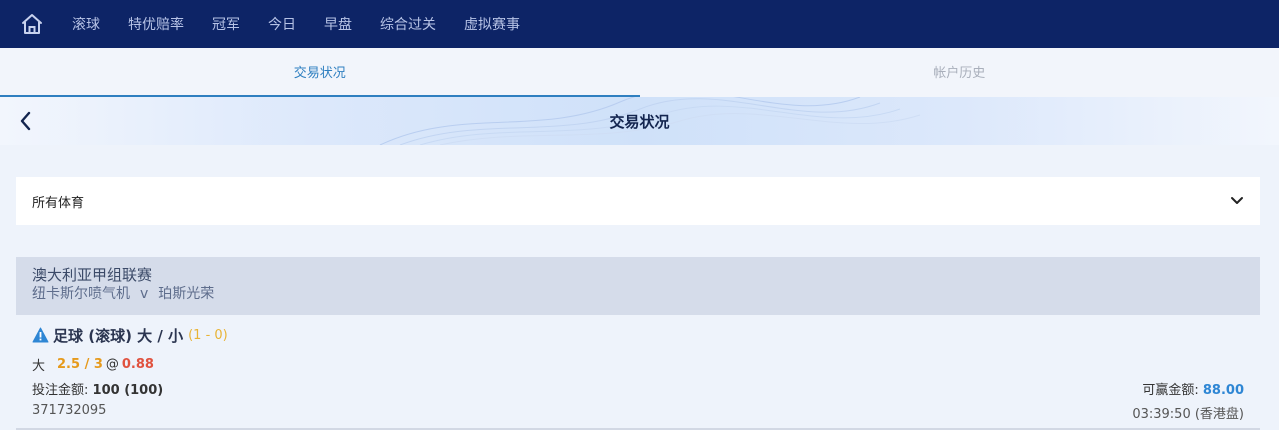 The image size is (1279, 430). What do you see at coordinates (320, 72) in the screenshot?
I see `tab-transaction-status: 交易状况` at bounding box center [320, 72].